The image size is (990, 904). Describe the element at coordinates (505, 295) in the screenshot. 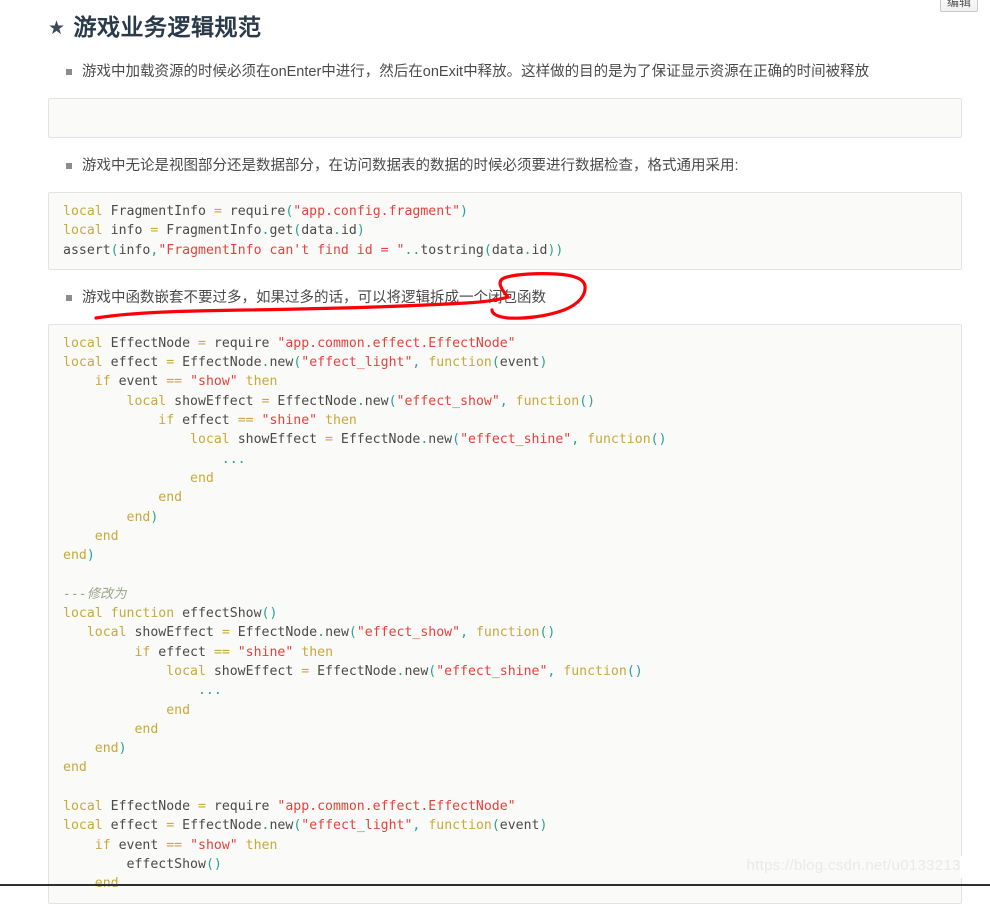

I see `rules-list-3: 游戏中函数嵌套不要过多，如果过多的话，可以将逻辑拆成一个闭包函数` at that location.